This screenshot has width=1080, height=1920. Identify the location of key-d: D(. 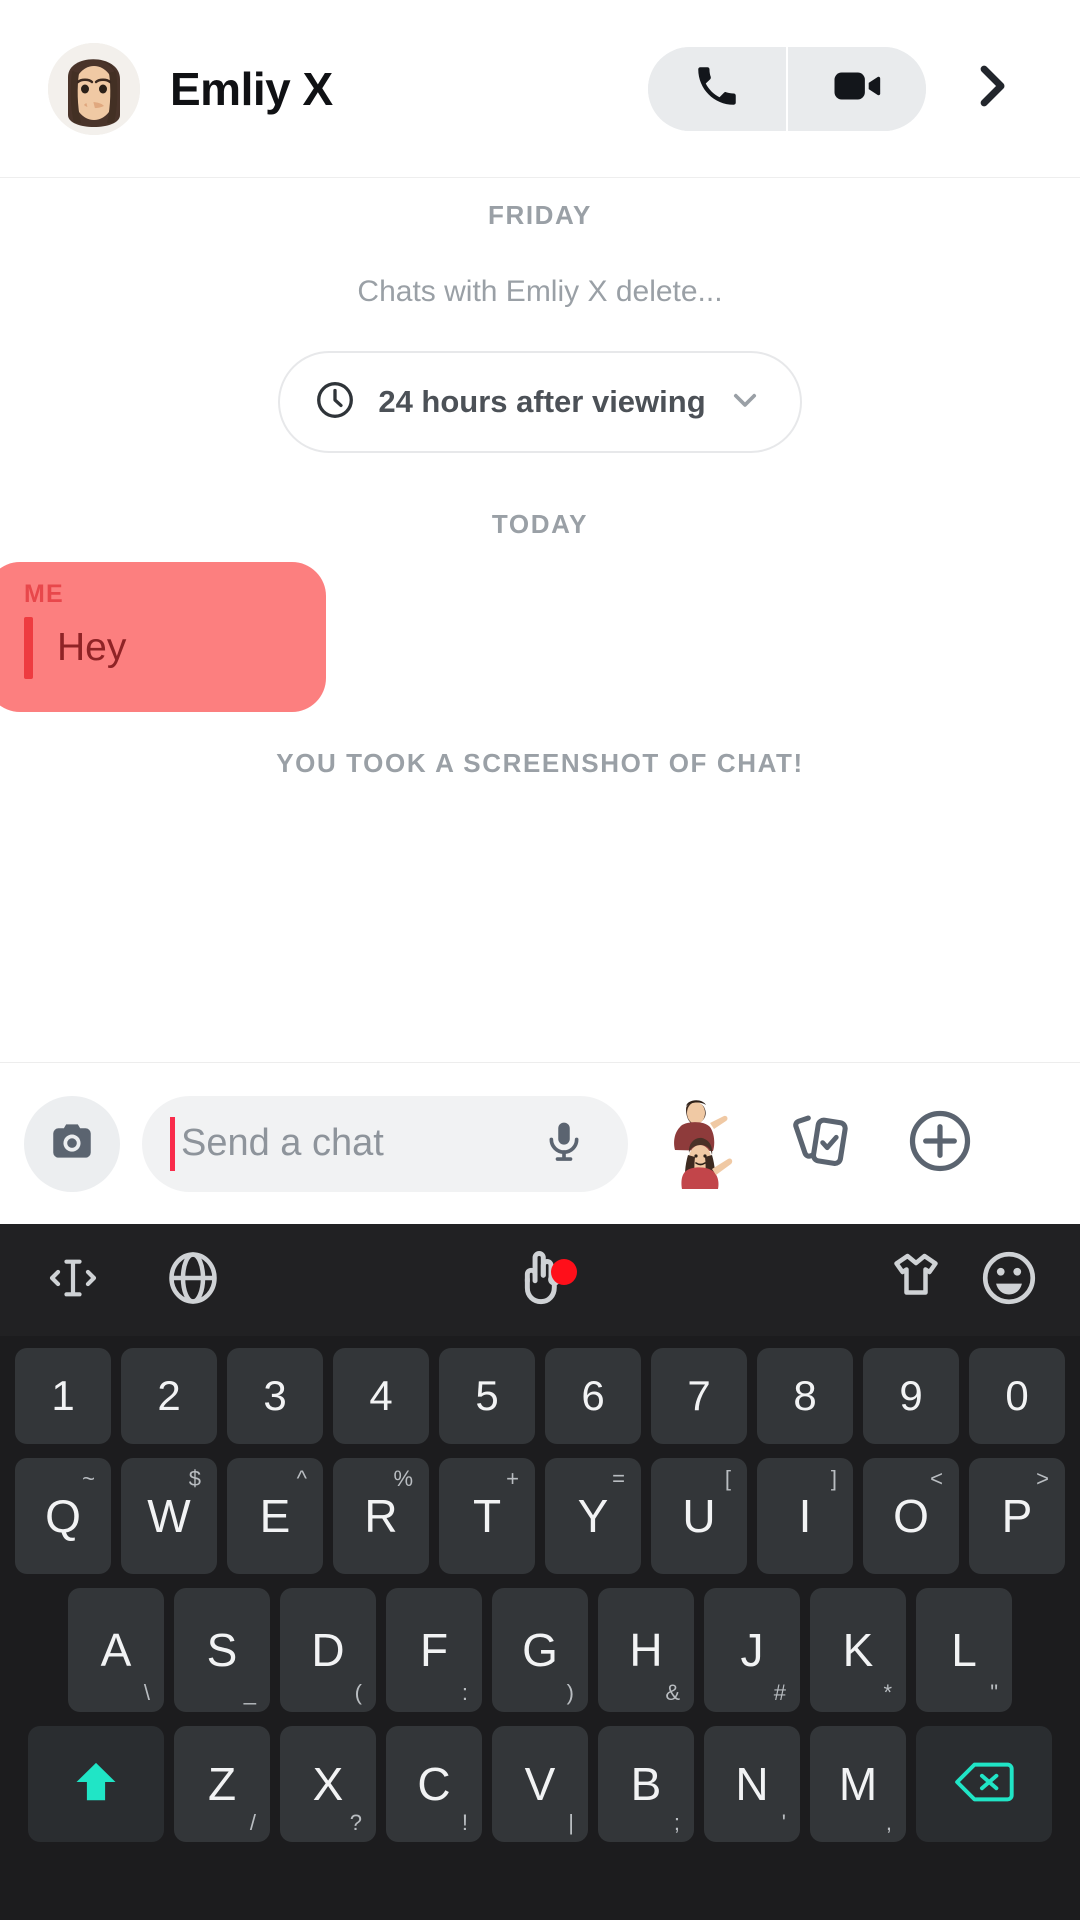
(328, 1650).